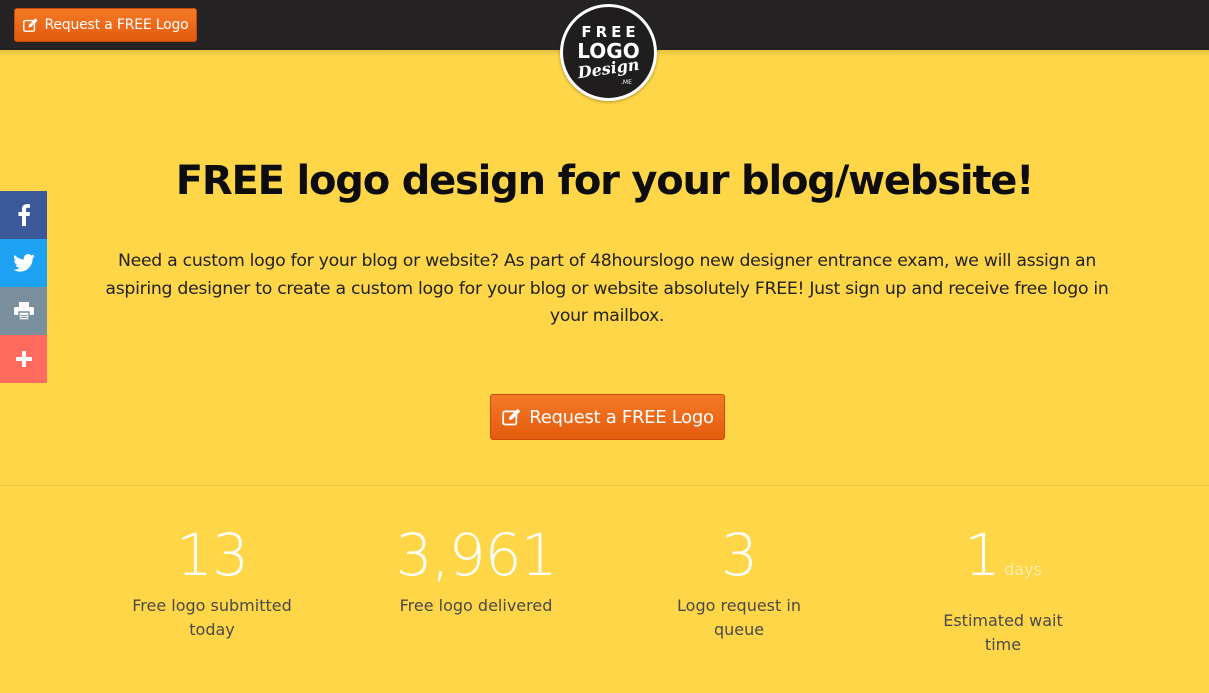 The image size is (1209, 693). I want to click on share-more-button, so click(23, 359).